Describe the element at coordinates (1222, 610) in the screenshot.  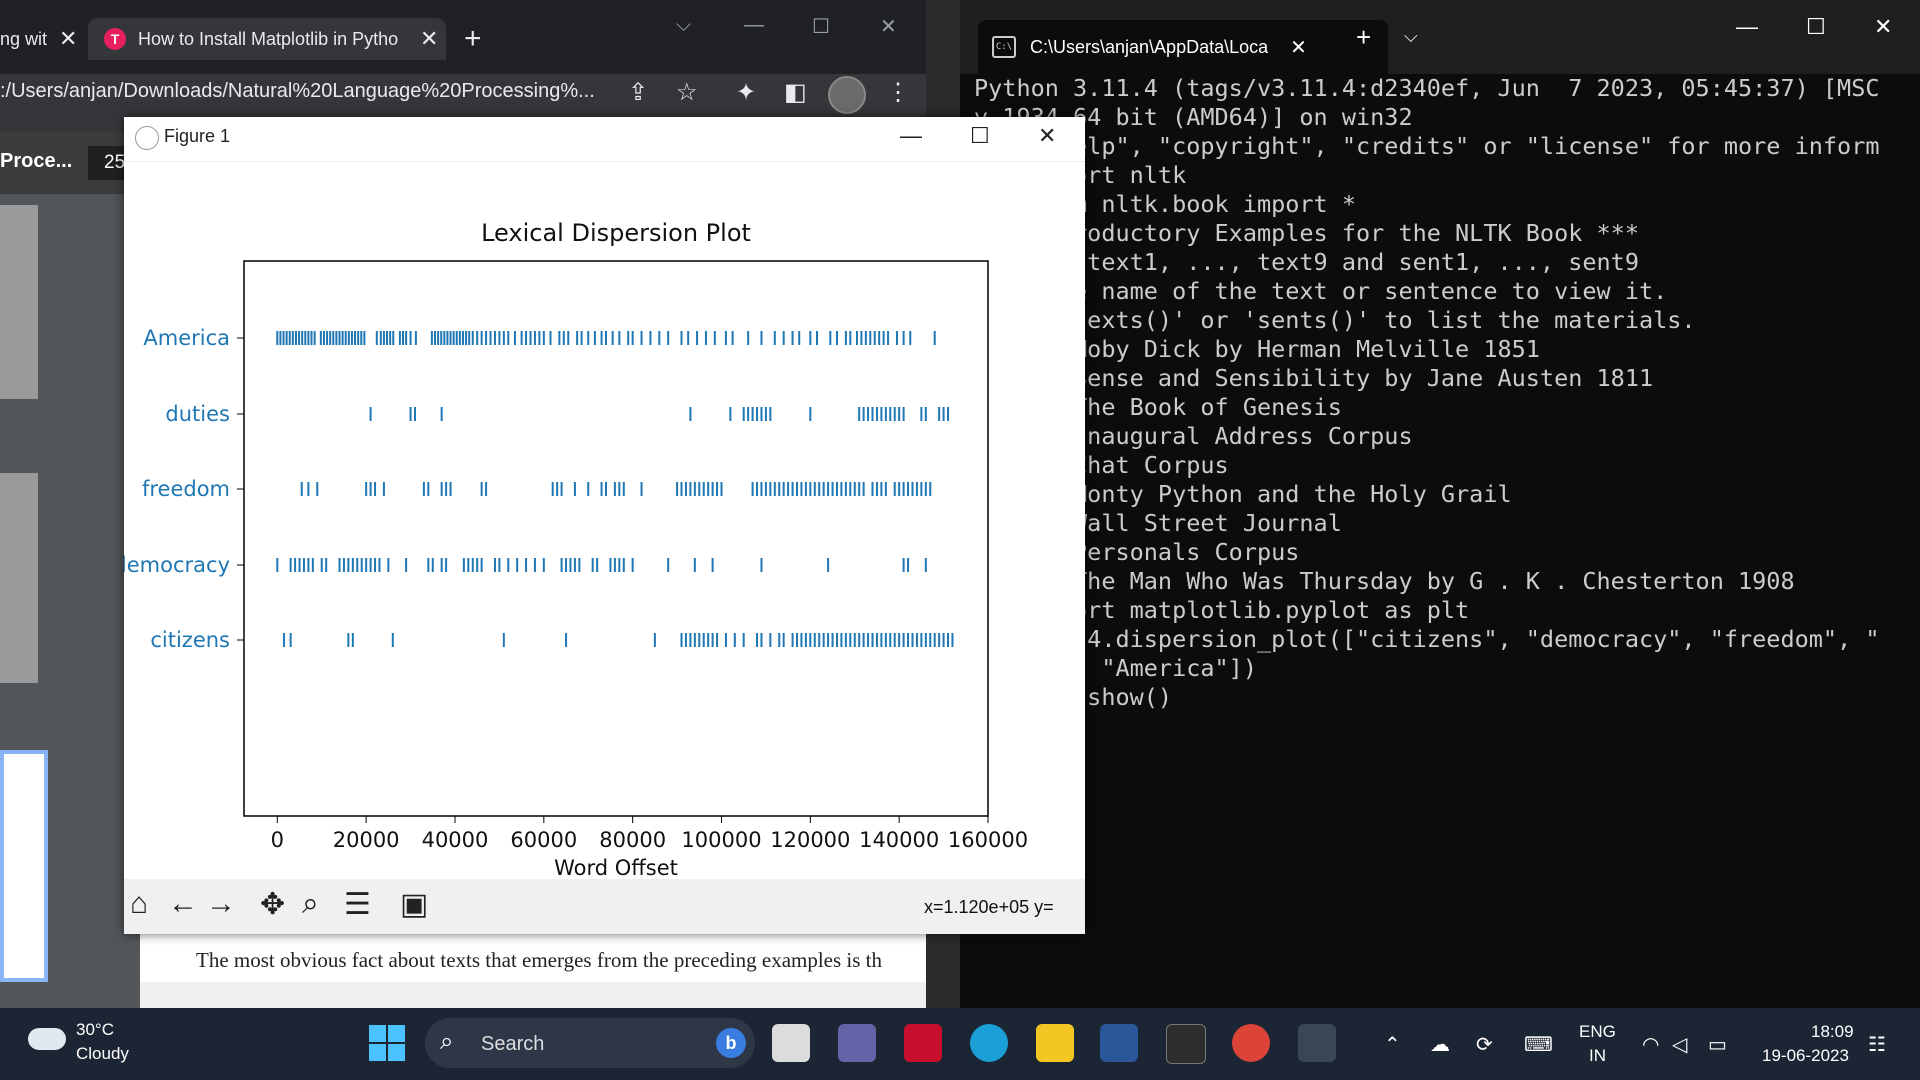
I see `terminal-line: >>> import matplotlib.pyplot as plt` at that location.